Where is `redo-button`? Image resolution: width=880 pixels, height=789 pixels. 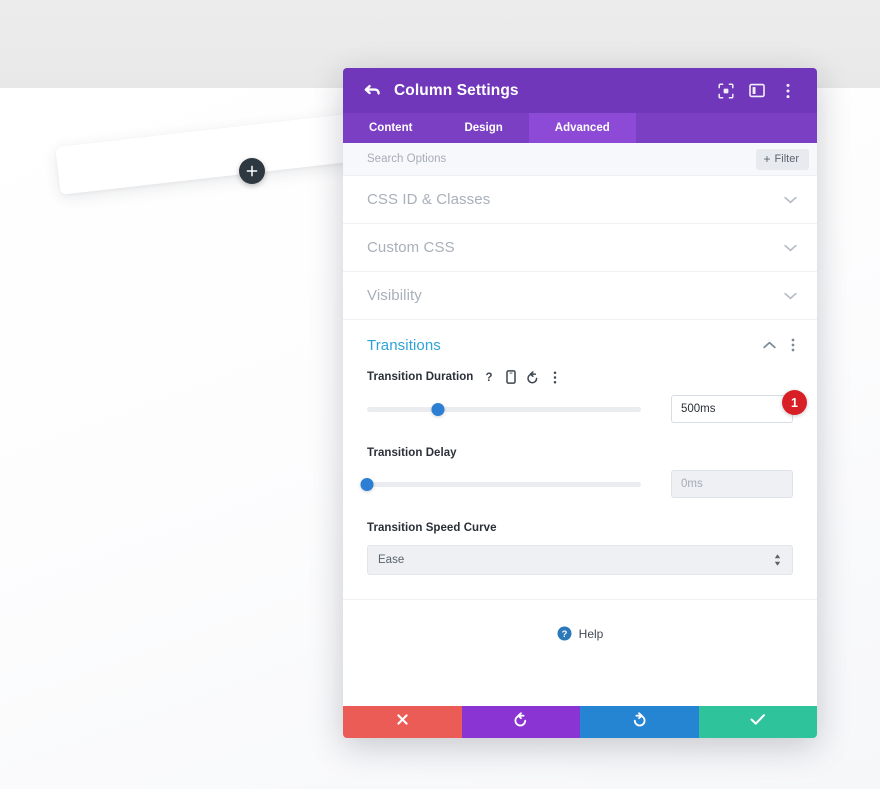
redo-button is located at coordinates (639, 722).